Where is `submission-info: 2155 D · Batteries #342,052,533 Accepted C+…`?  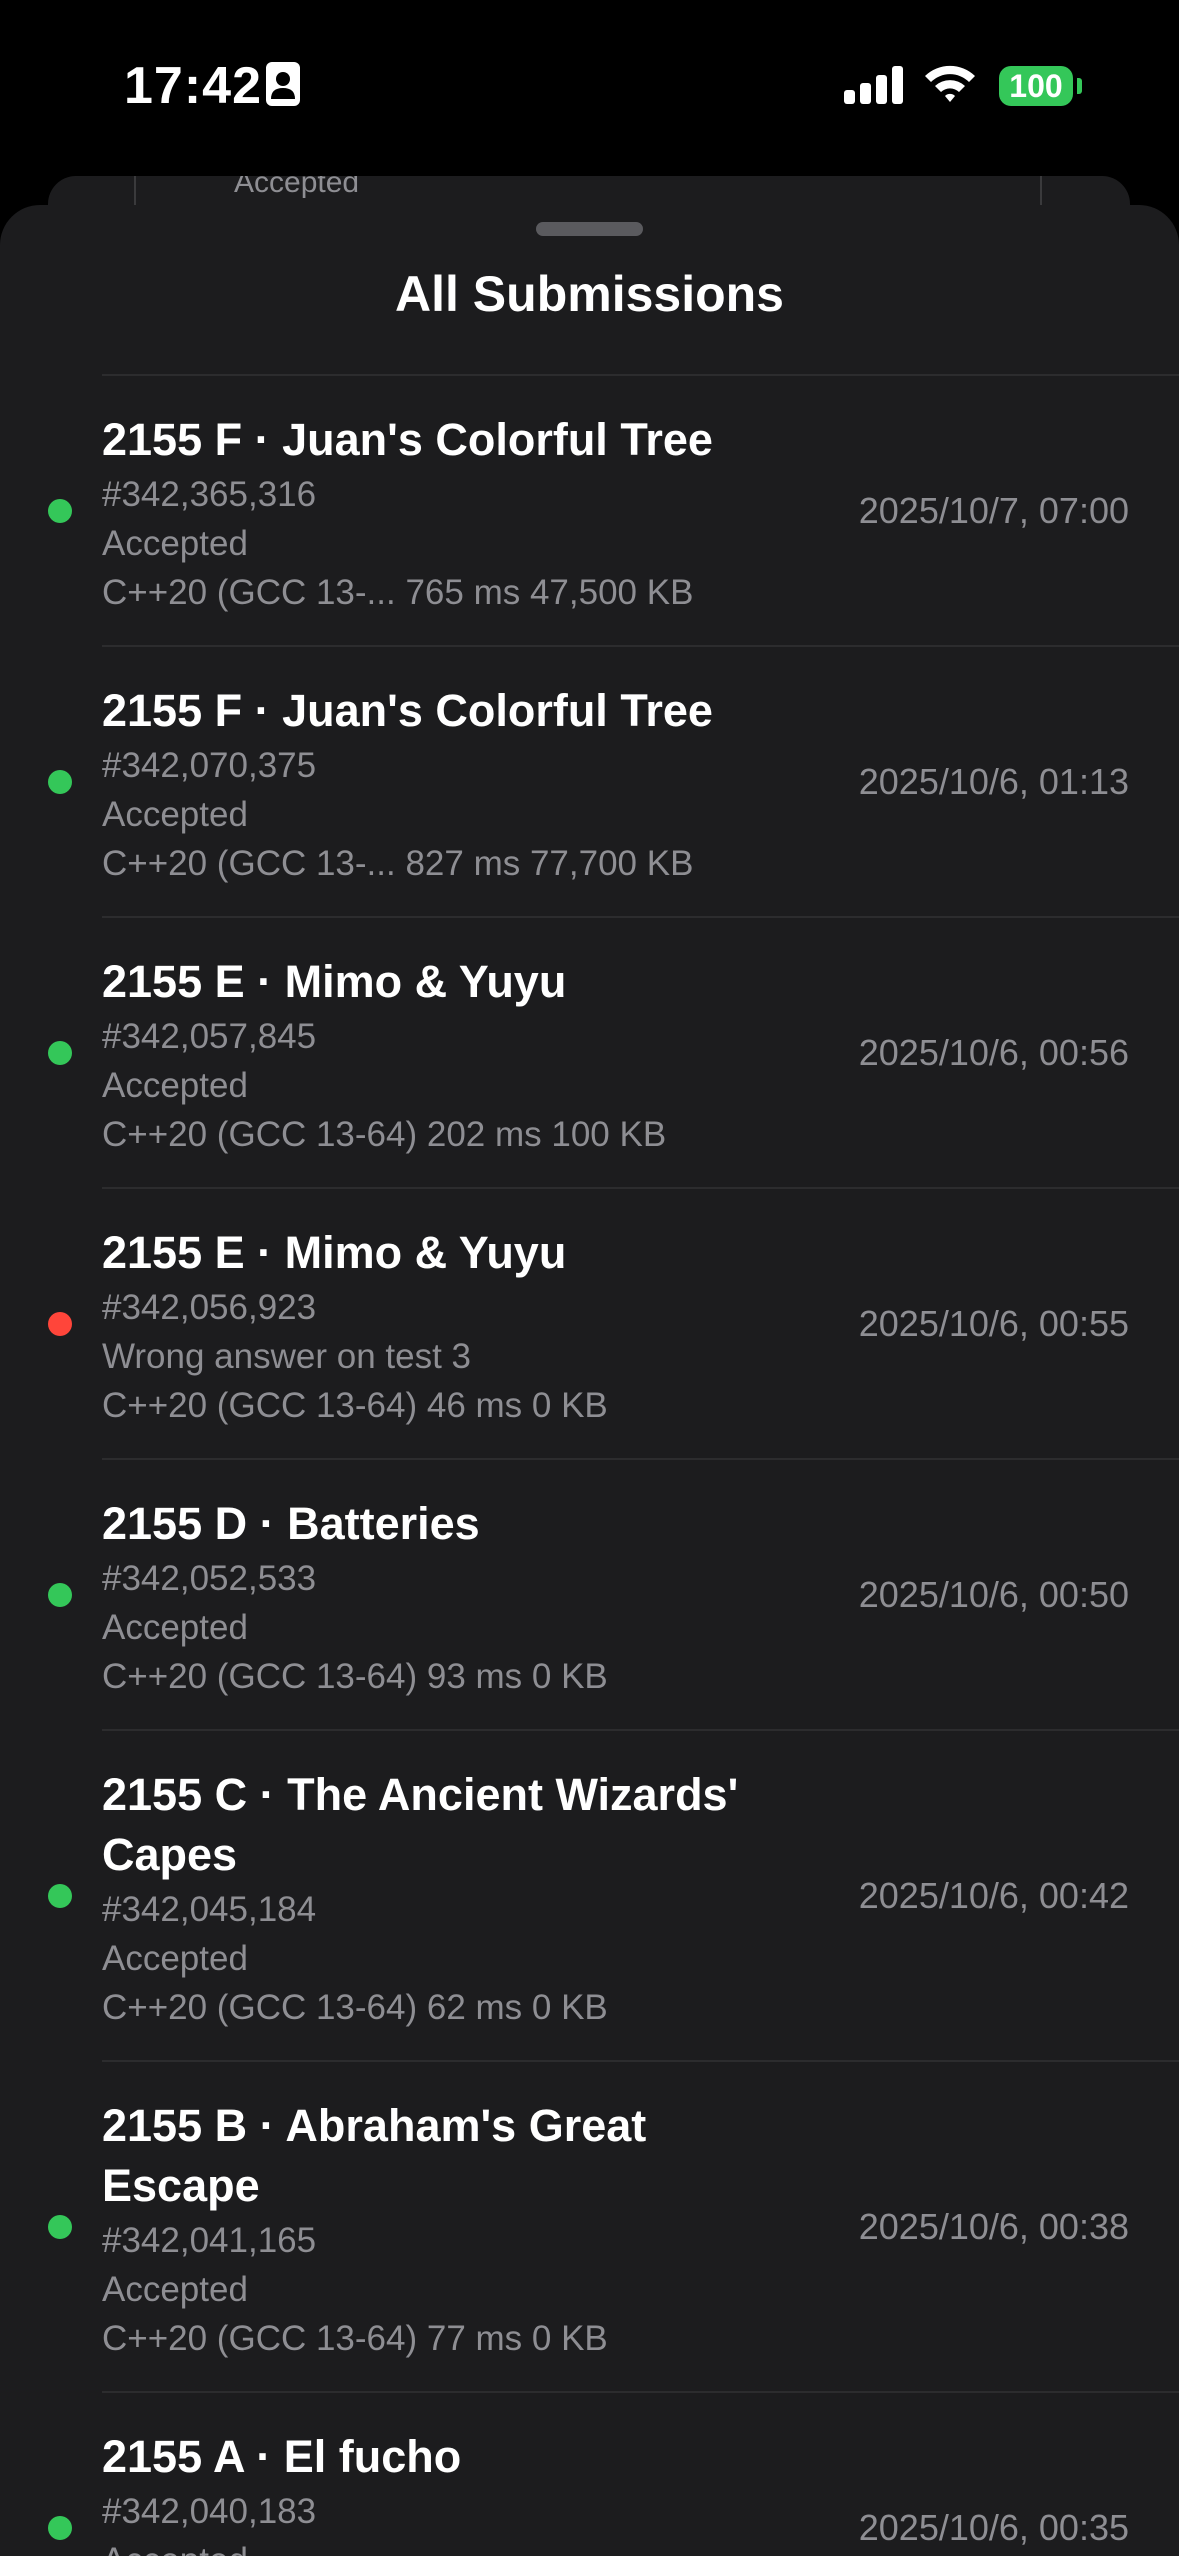
submission-info: 2155 D · Batteries #342,052,533 Accepted C+… is located at coordinates (381, 1594).